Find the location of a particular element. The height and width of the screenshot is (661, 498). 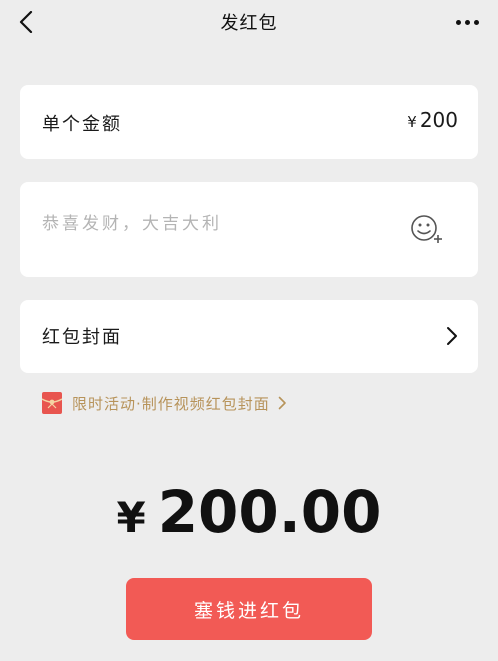

promo-link: 限时活动·制作视频红包封面 is located at coordinates (164, 403).